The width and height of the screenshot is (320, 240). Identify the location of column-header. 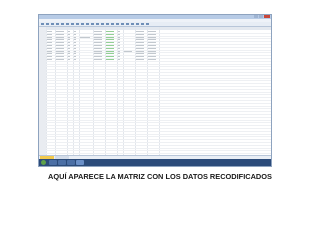
(215, 28).